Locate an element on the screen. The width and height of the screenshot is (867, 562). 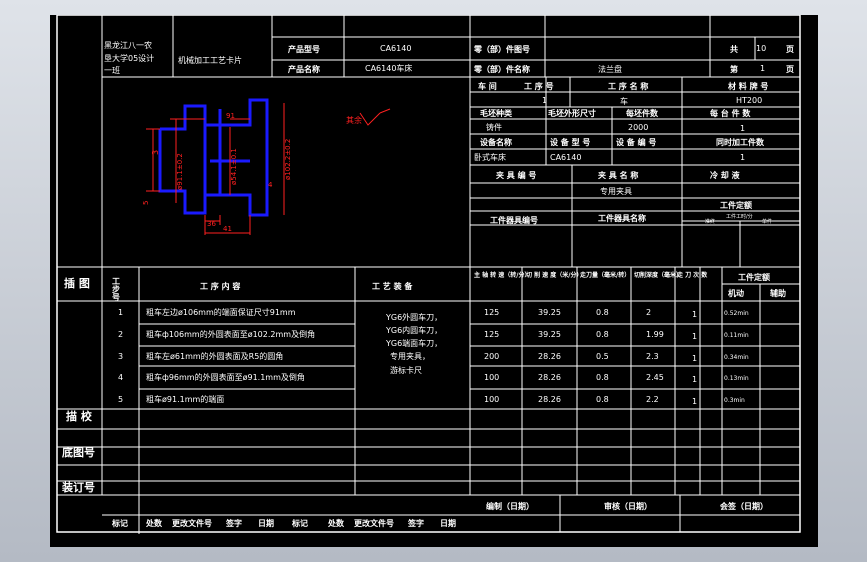
dim-3: 3 is located at coordinates (155, 152).